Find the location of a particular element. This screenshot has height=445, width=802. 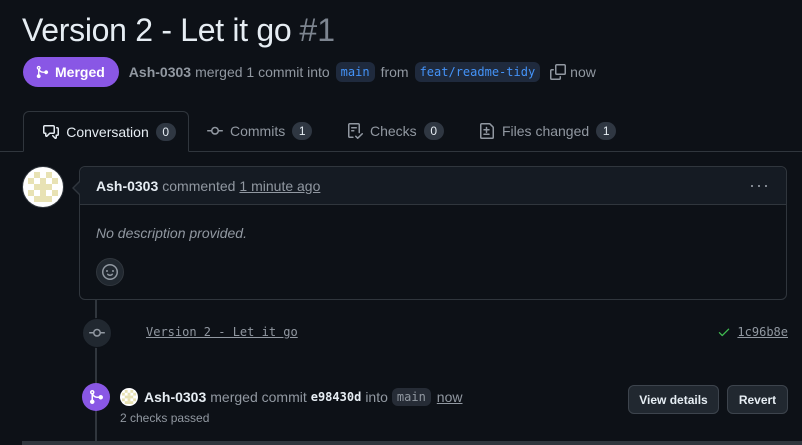

comment-discussion-icon is located at coordinates (51, 132).